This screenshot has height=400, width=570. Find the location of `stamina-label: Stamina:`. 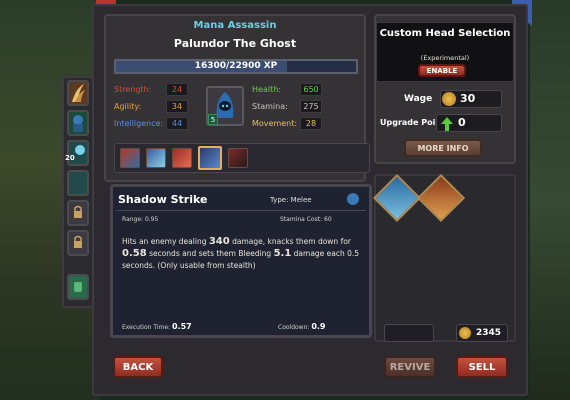

stamina-label: Stamina: is located at coordinates (270, 106).